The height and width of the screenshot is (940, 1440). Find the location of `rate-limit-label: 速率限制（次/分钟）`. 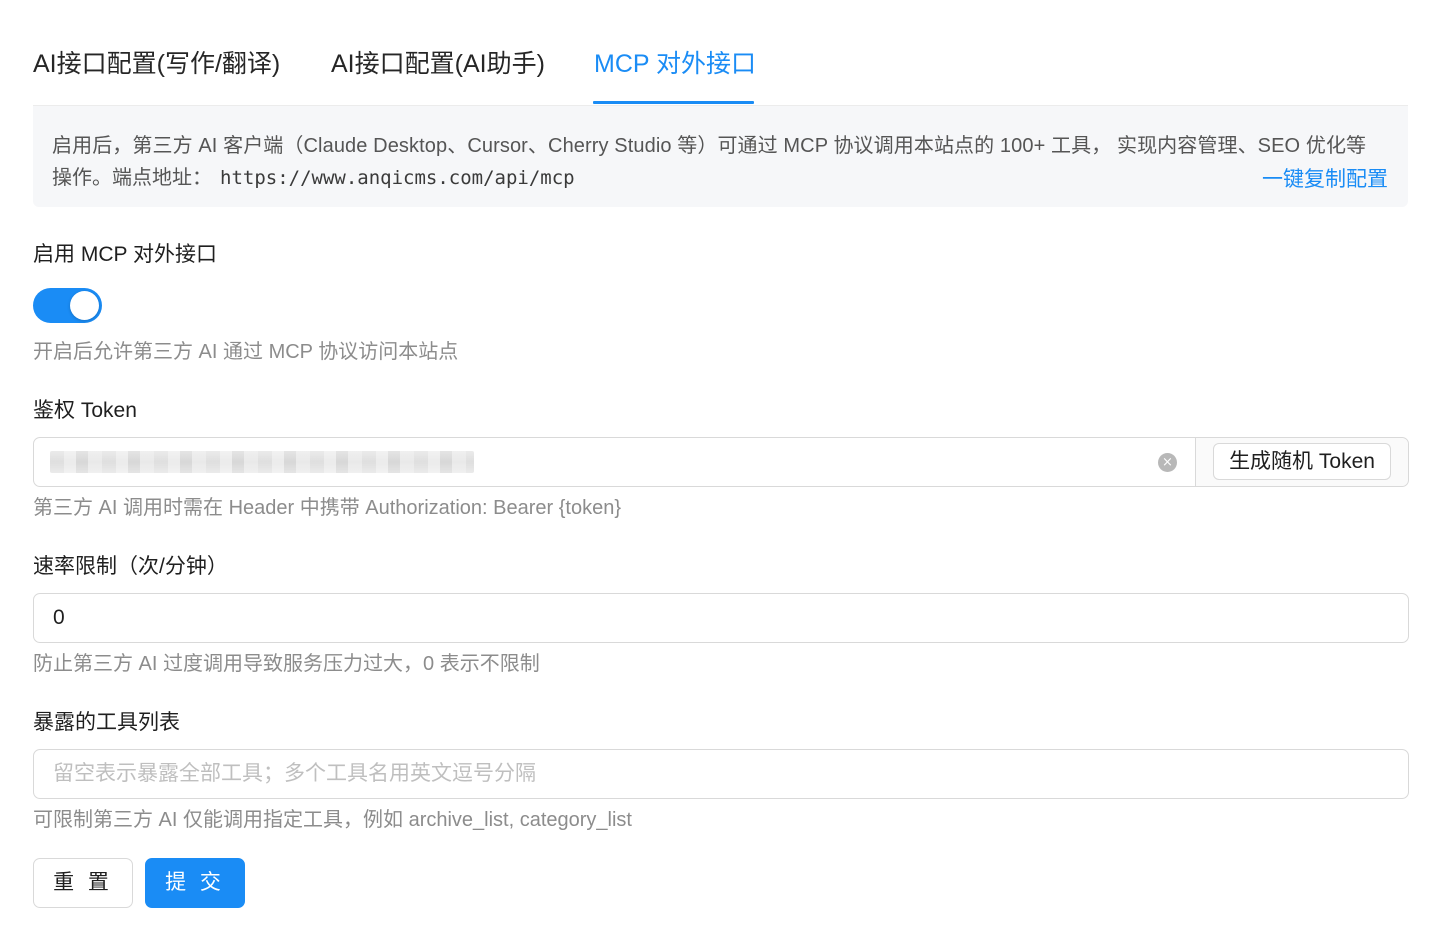

rate-limit-label: 速率限制（次/分钟） is located at coordinates (130, 566).